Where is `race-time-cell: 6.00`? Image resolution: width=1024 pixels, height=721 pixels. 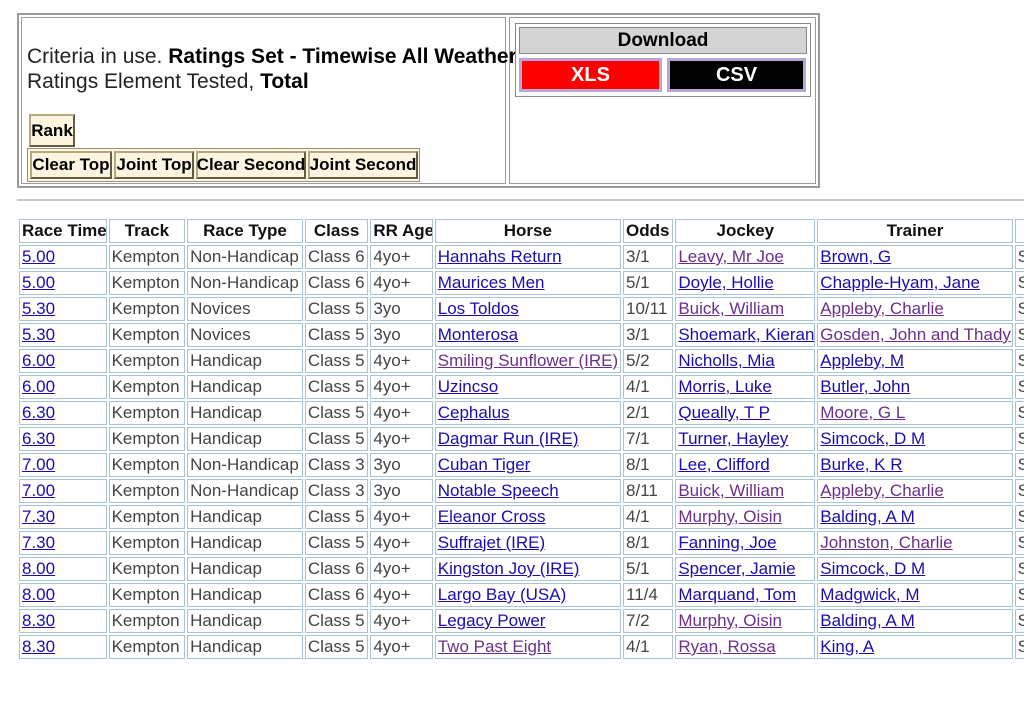 race-time-cell: 6.00 is located at coordinates (63, 361).